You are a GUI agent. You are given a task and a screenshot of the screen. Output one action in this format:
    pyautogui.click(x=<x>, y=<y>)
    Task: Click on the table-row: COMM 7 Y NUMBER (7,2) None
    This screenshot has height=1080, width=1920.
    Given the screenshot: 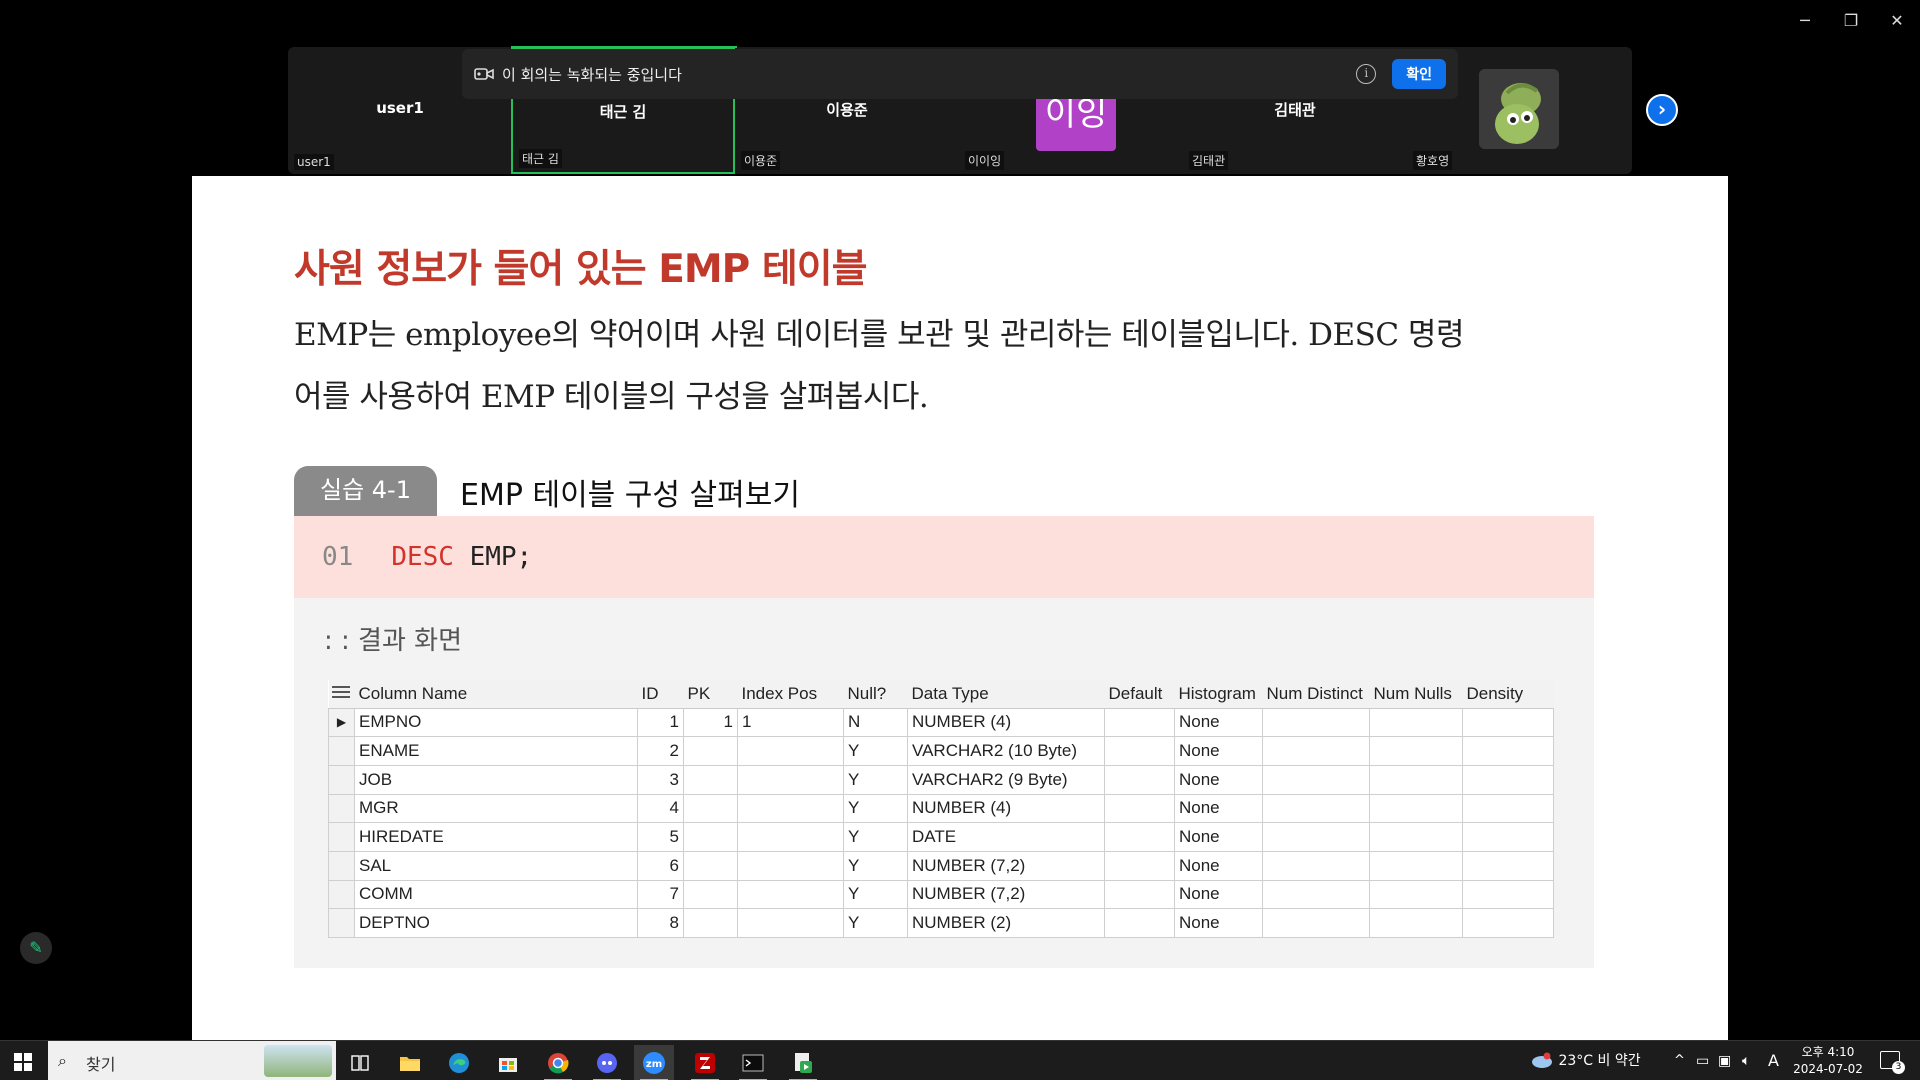 What is the action you would take?
    pyautogui.click(x=941, y=894)
    